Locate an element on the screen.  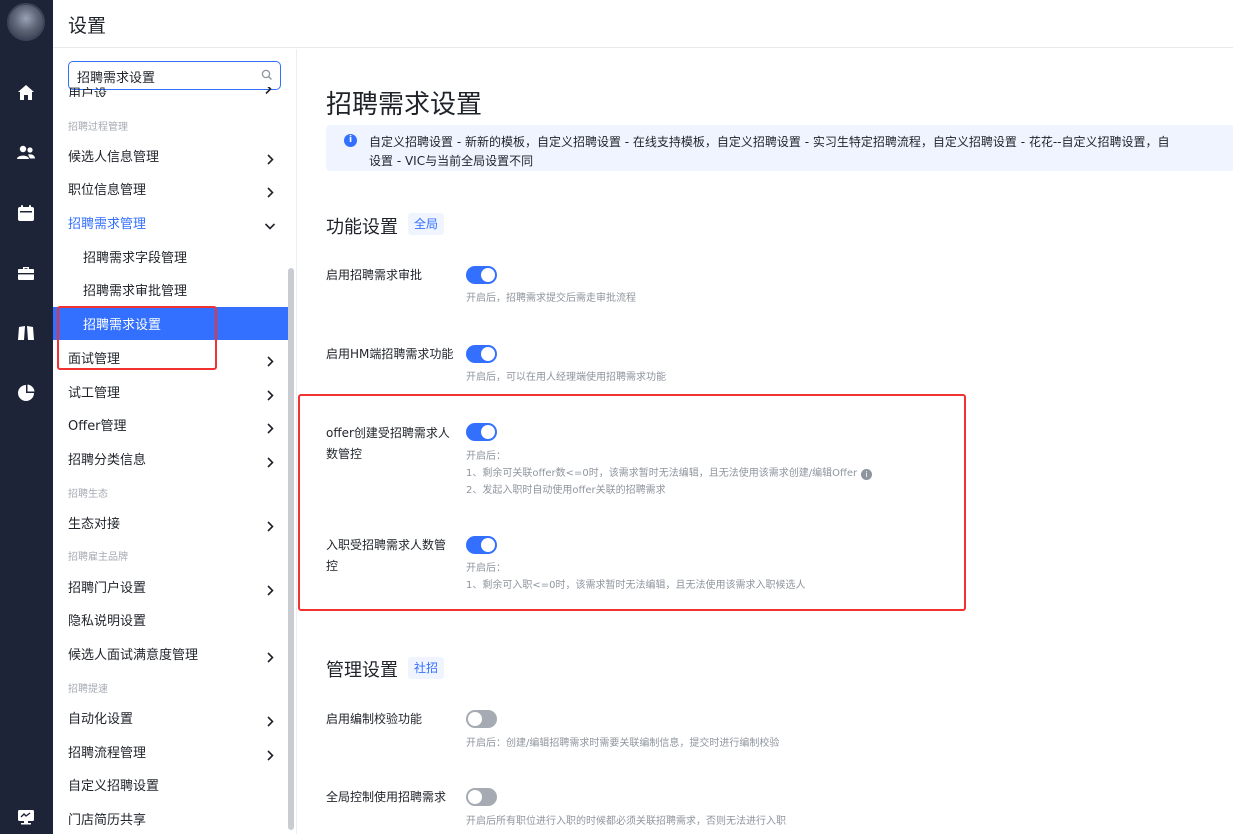
setting-label-hm: 启用HM端招聘需求功能 is located at coordinates (390, 354).